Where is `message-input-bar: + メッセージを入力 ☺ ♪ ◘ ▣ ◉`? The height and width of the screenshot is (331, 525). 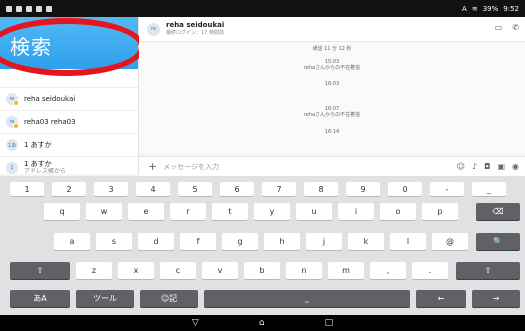
message-input-bar: + メッセージを入力 ☺ ♪ ◘ ▣ ◉ is located at coordinates (332, 166).